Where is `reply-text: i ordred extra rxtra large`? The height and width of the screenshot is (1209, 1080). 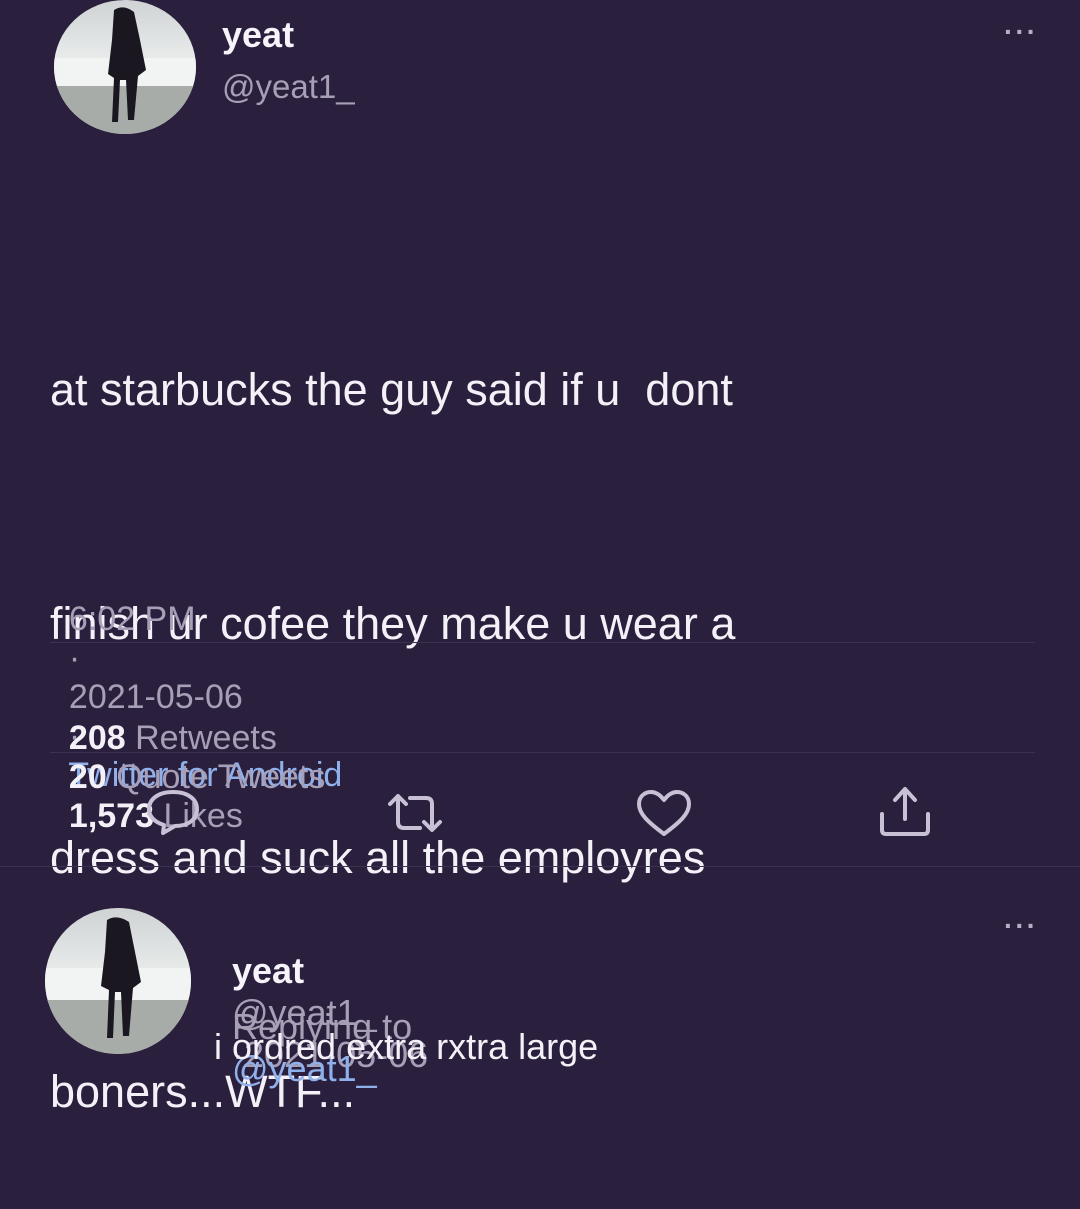 reply-text: i ordred extra rxtra large is located at coordinates (406, 1046).